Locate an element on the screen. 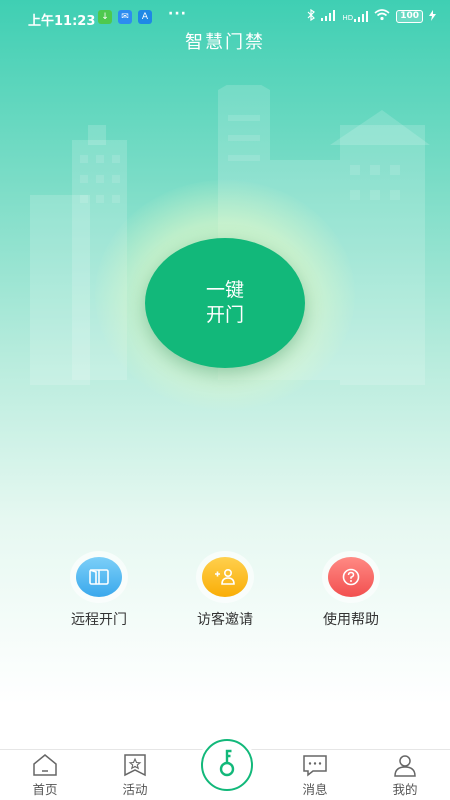  activity-icon is located at coordinates (135, 766).